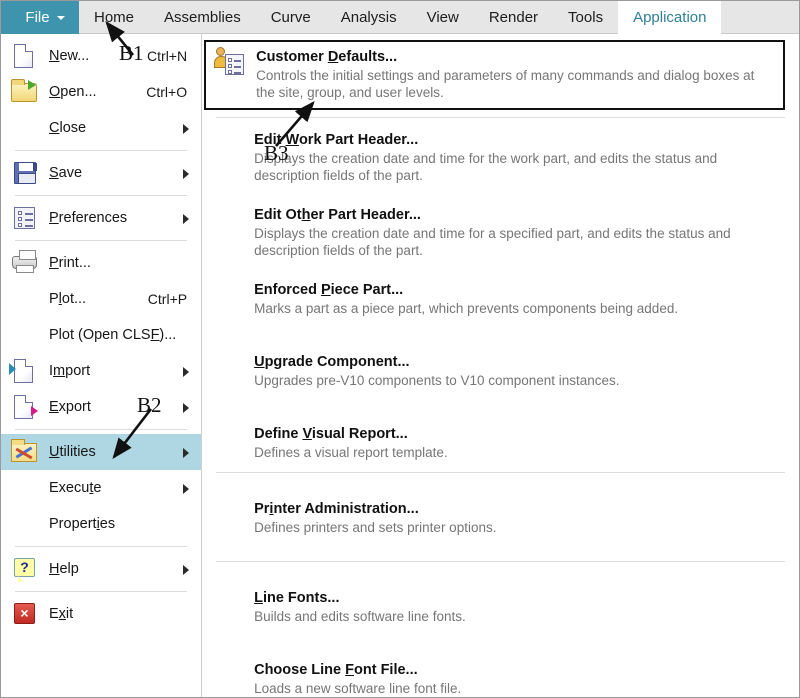  What do you see at coordinates (101, 452) in the screenshot?
I see `menu-item-utilities: Utilities` at bounding box center [101, 452].